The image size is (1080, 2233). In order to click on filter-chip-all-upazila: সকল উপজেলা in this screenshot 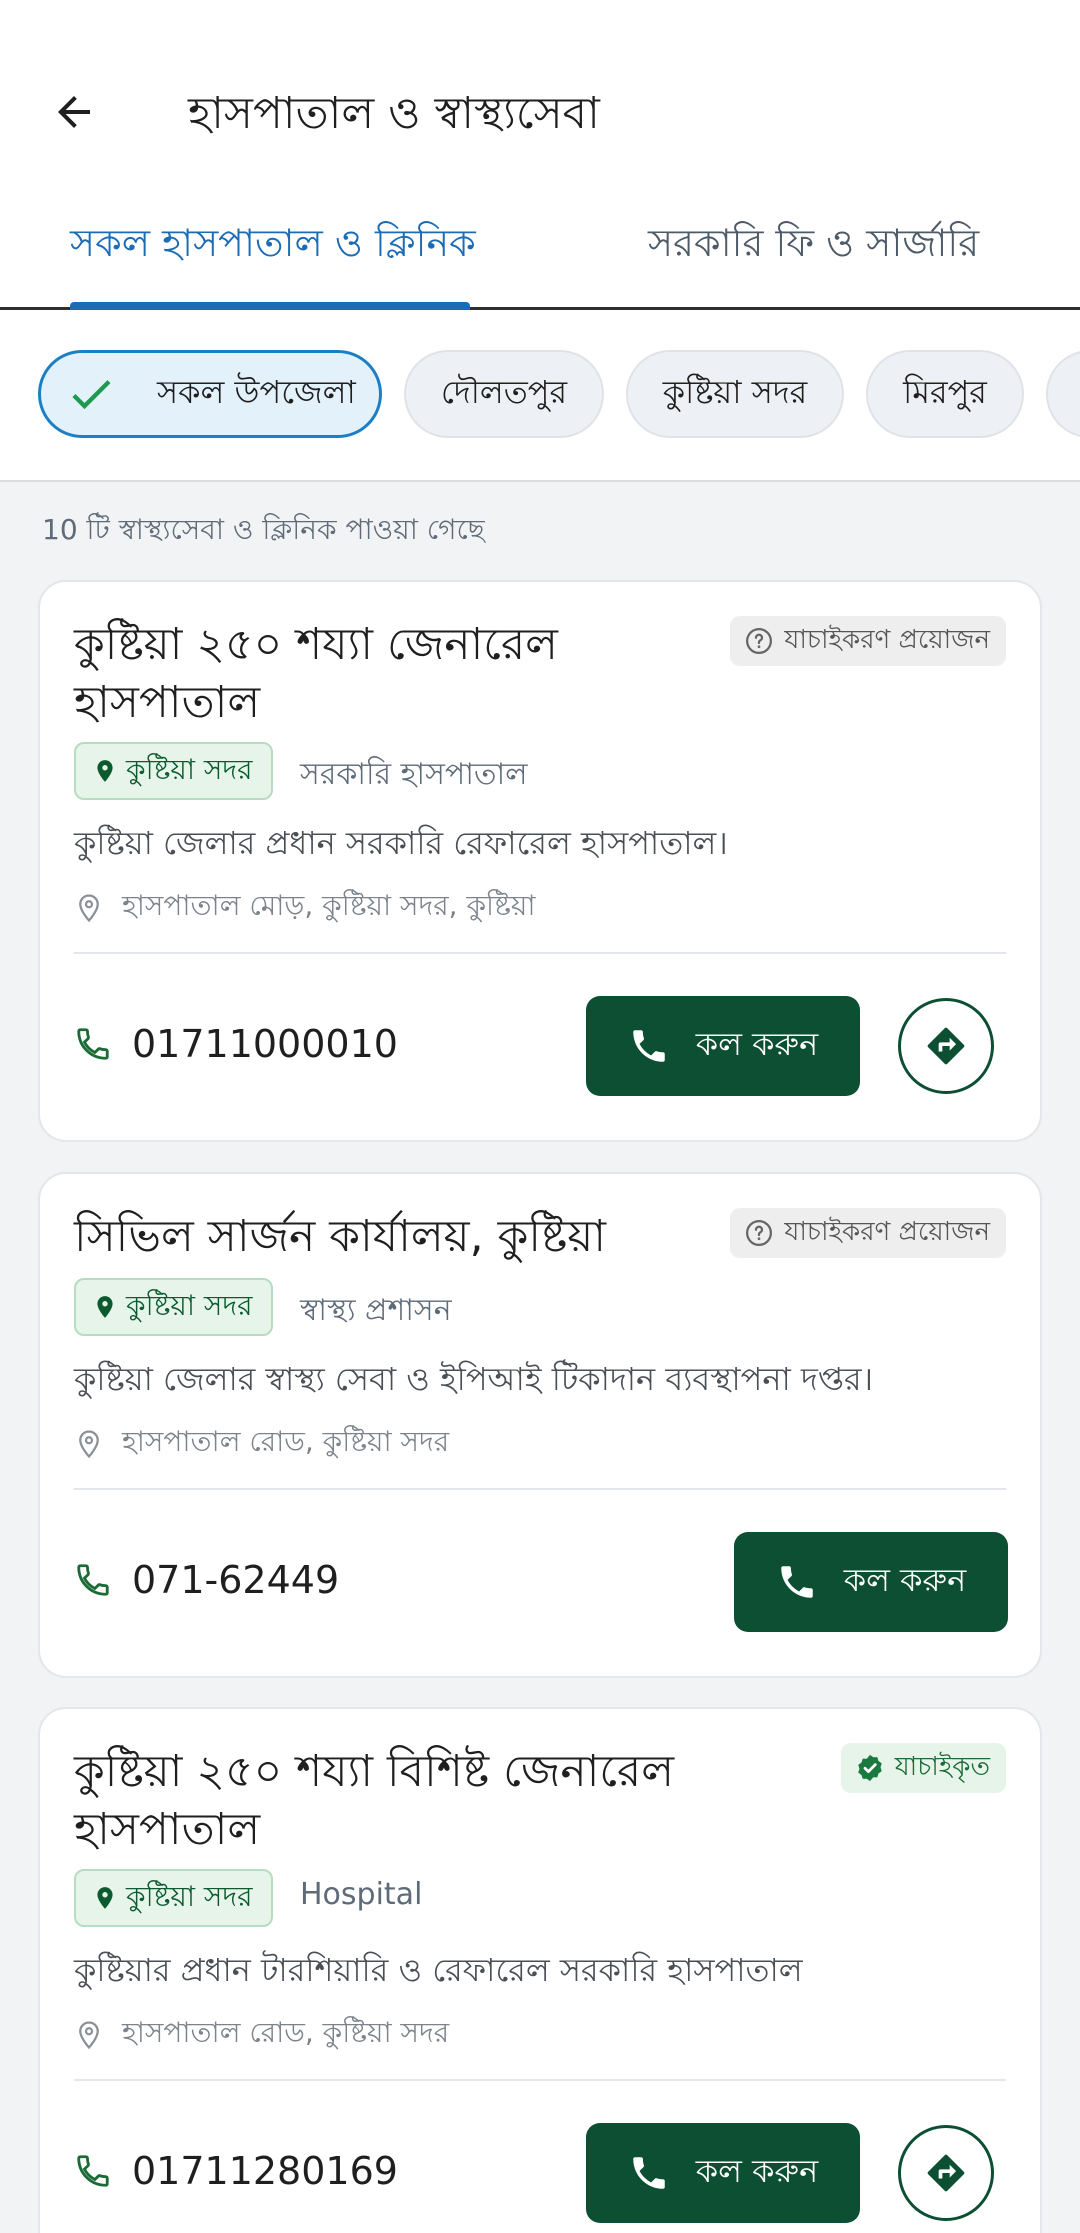, I will do `click(210, 394)`.